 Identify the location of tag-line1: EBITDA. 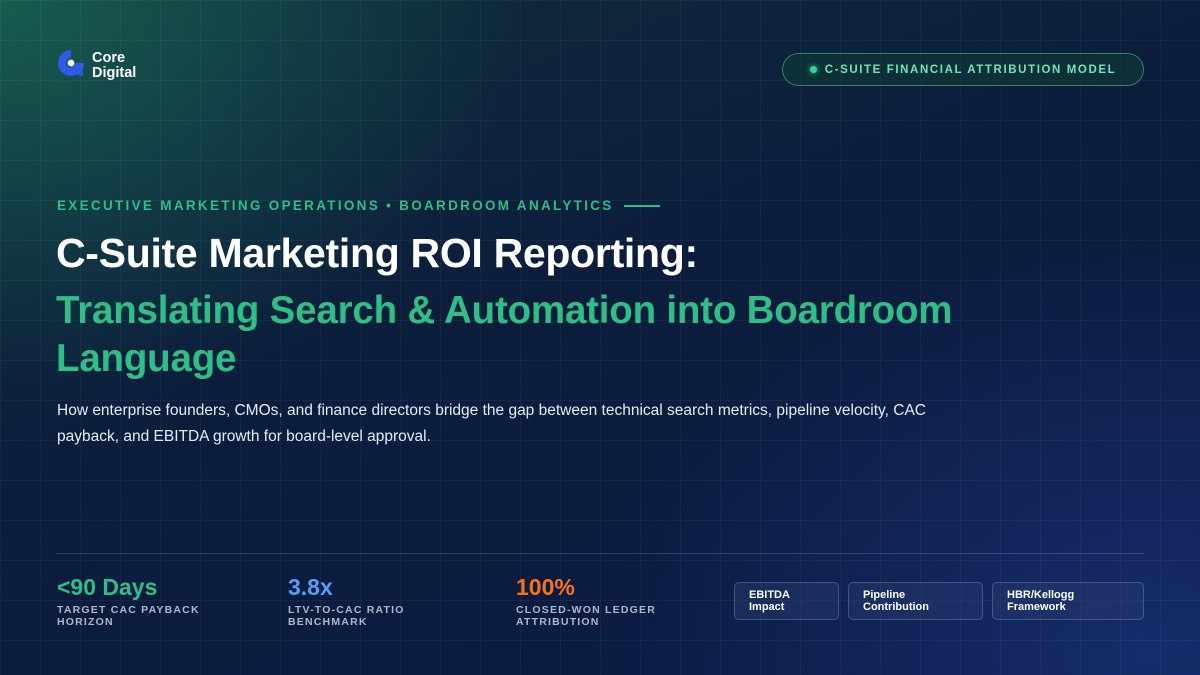
(769, 595).